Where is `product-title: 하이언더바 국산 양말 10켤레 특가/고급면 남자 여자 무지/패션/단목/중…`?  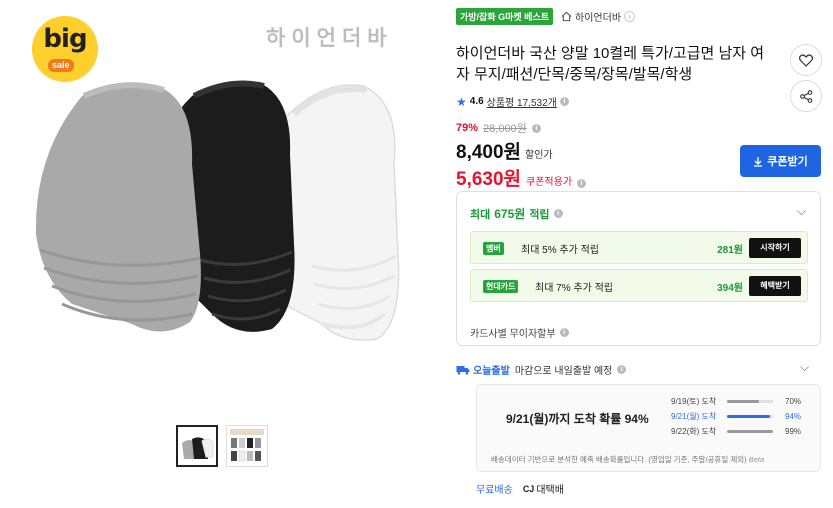
product-title: 하이언더바 국산 양말 10켤레 특가/고급면 남자 여자 무지/패션/단목/중… is located at coordinates (610, 64).